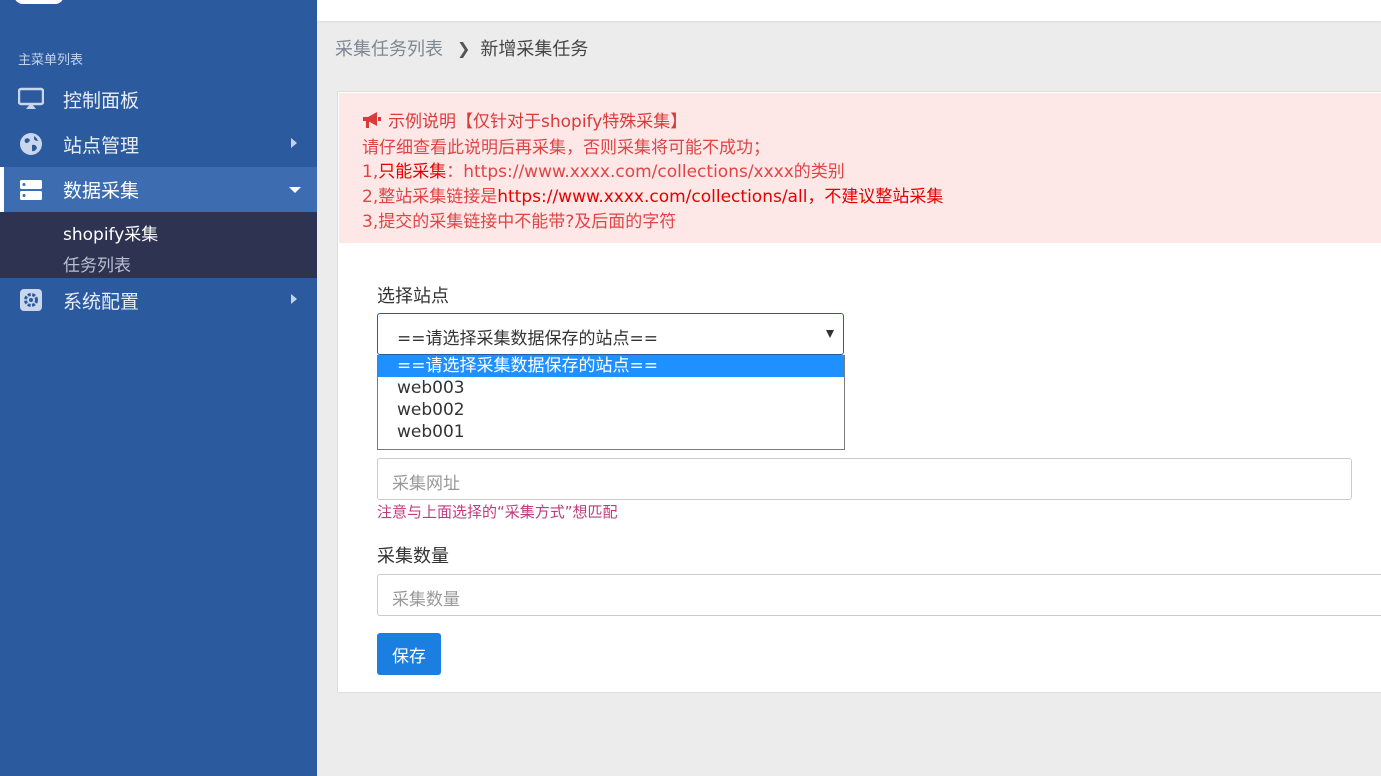  Describe the element at coordinates (31, 300) in the screenshot. I see `gear-icon` at that location.